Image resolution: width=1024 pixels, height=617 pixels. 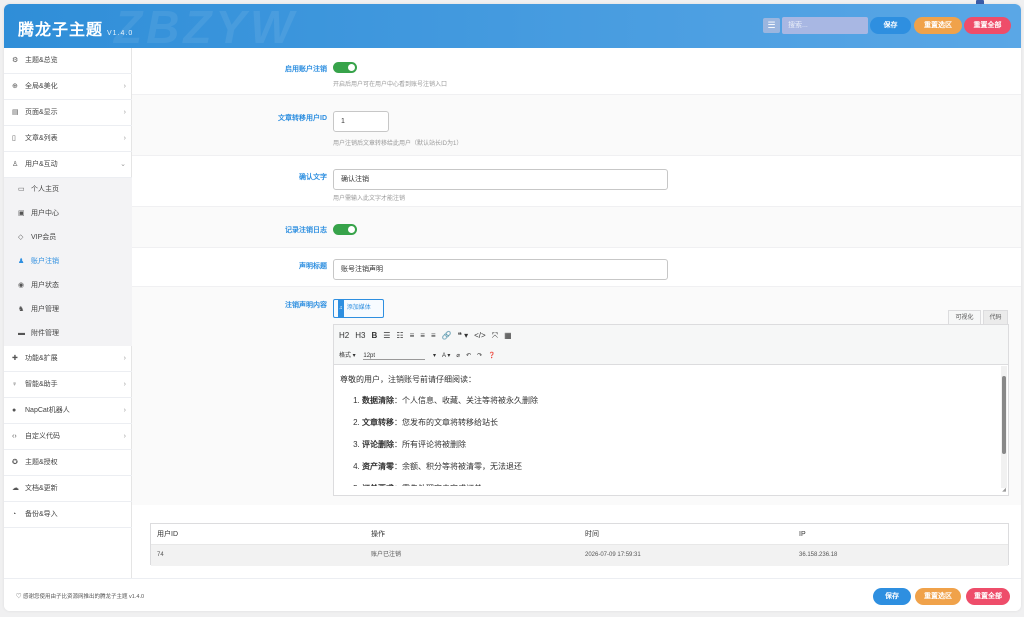 What do you see at coordinates (360, 335) in the screenshot?
I see `toolbar-button-1: H3` at bounding box center [360, 335].